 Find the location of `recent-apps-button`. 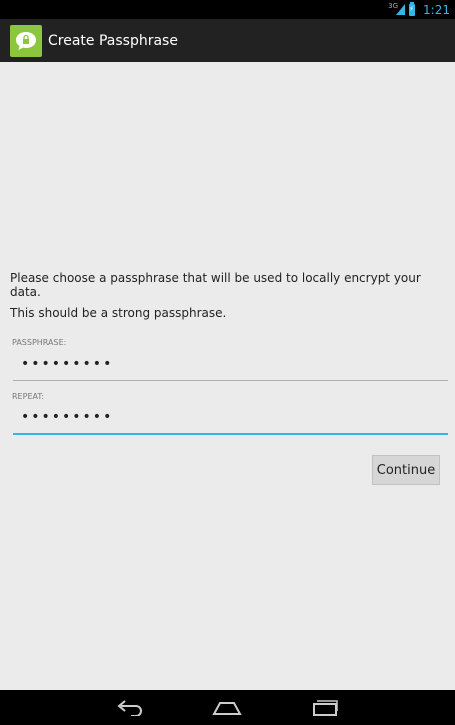

recent-apps-button is located at coordinates (325, 707).